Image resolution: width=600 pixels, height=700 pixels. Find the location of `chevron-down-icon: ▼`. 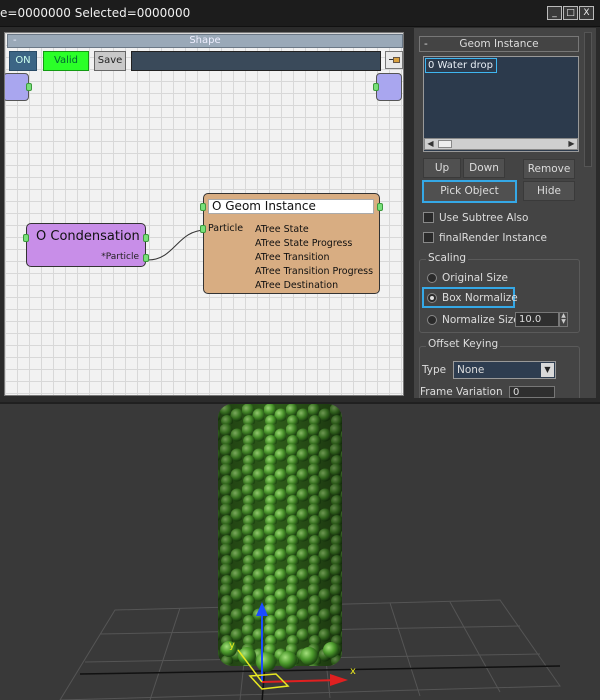

chevron-down-icon: ▼ is located at coordinates (547, 370).